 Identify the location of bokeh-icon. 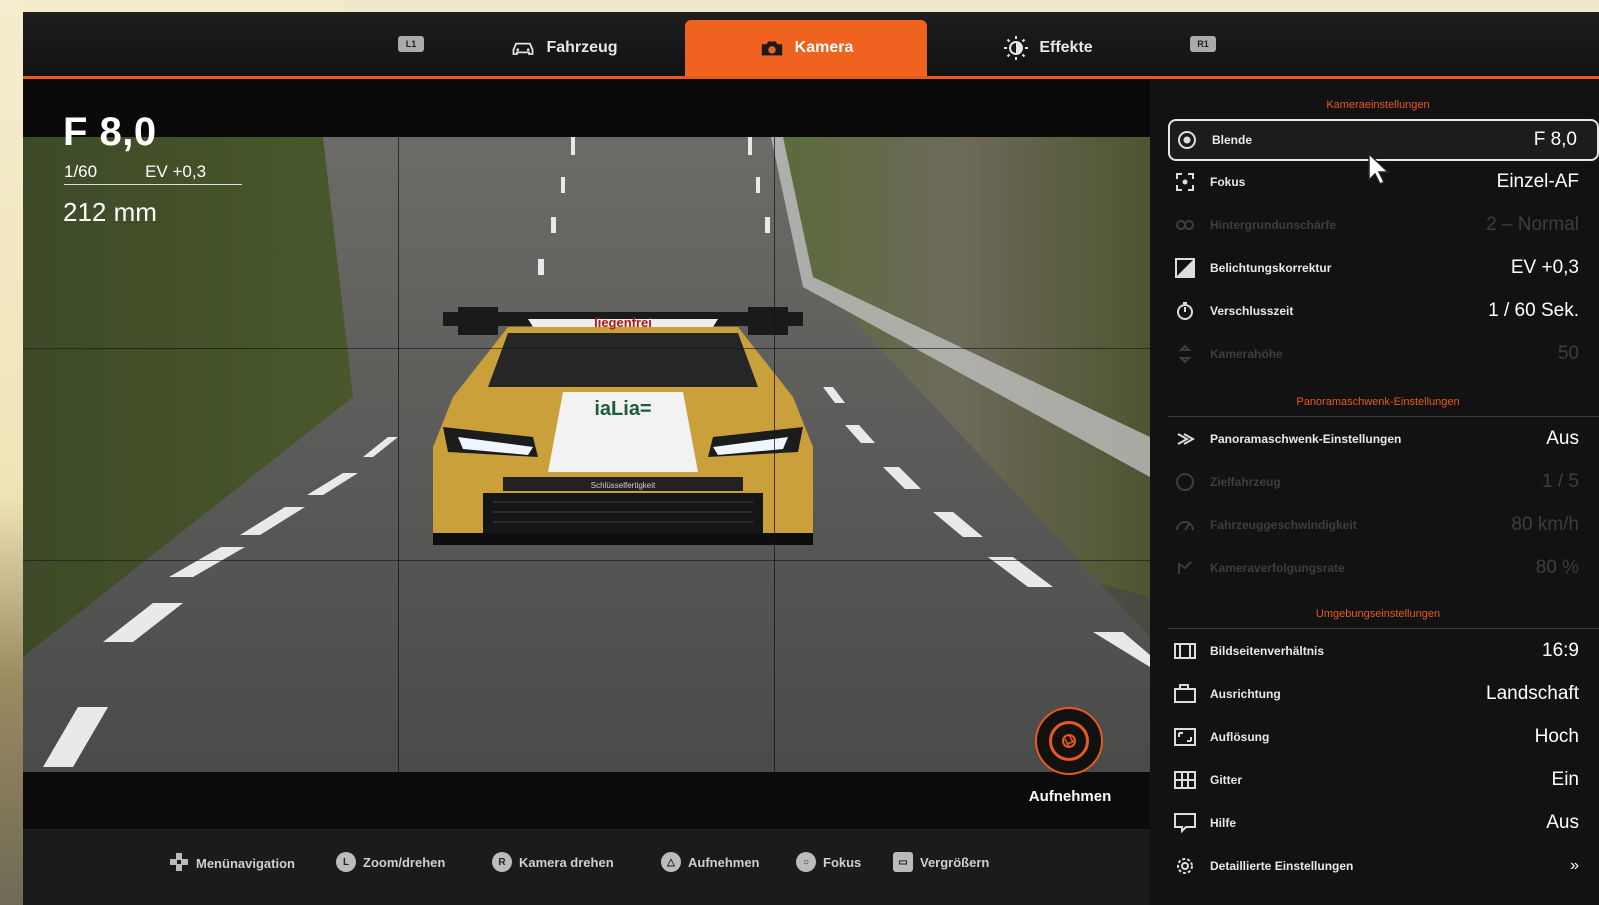
(1185, 225).